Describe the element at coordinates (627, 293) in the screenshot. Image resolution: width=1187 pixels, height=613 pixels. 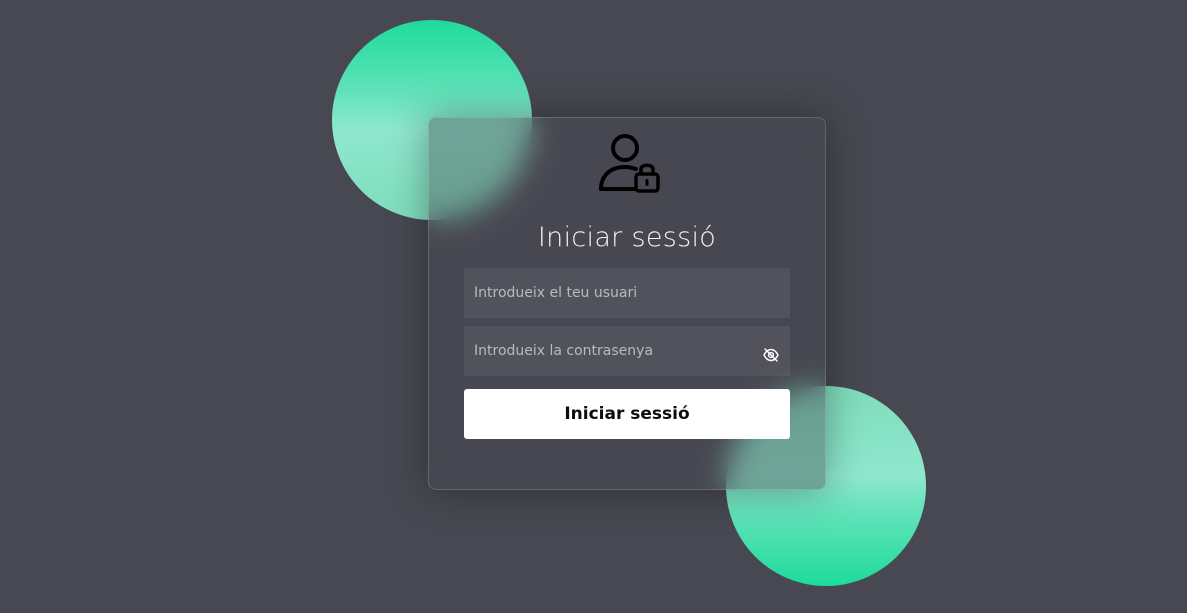
I see `username-input` at that location.